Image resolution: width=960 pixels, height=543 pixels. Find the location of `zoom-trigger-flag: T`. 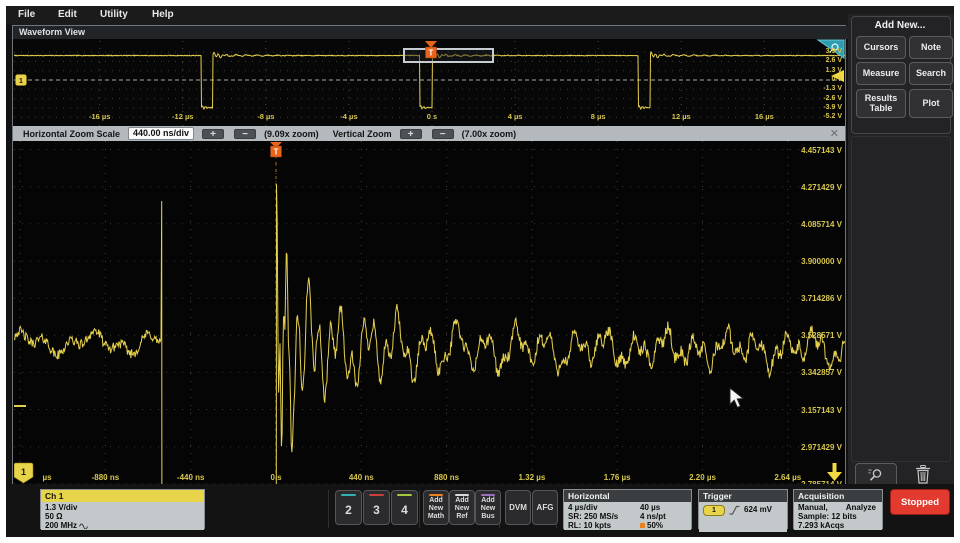

zoom-trigger-flag: T is located at coordinates (276, 150).